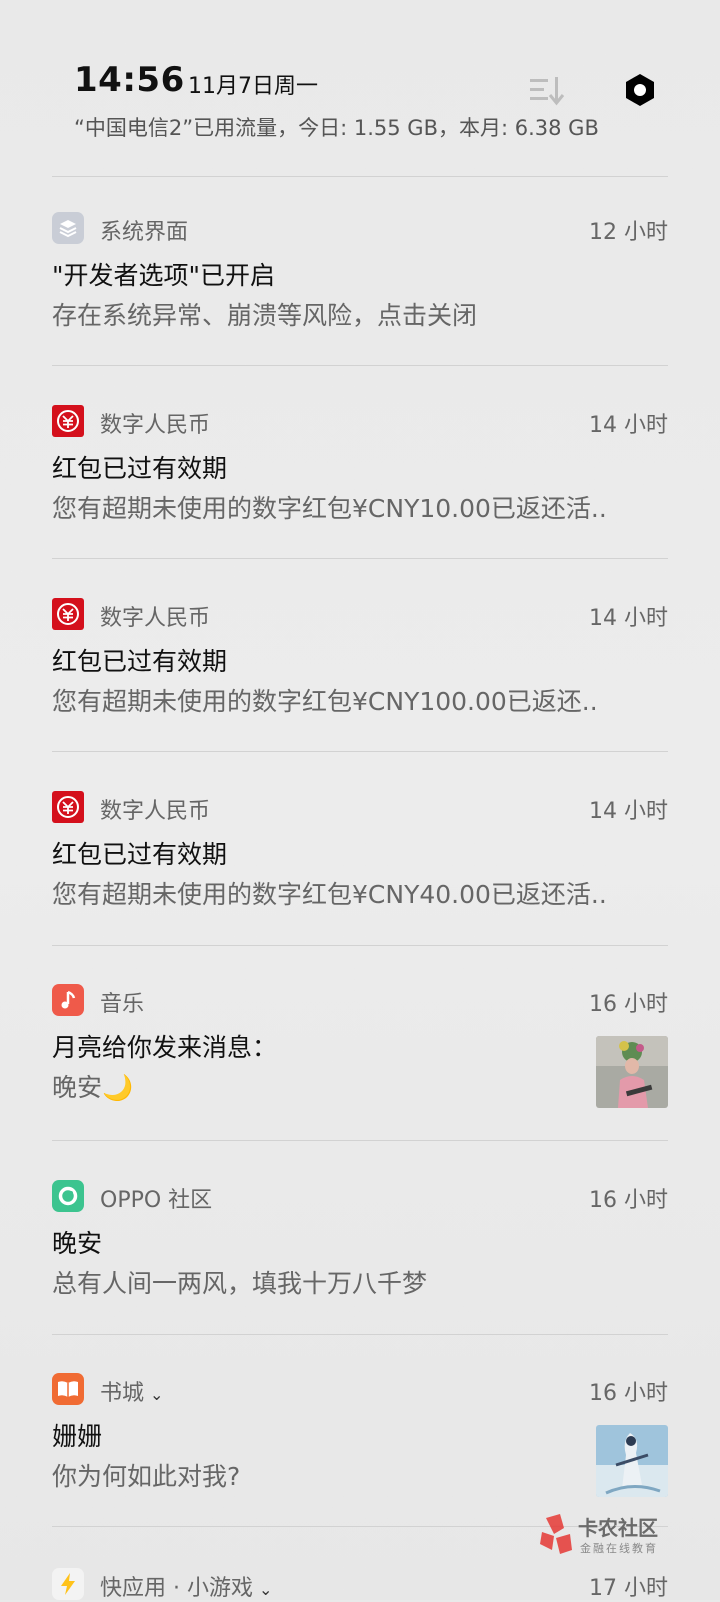 The image size is (720, 1602). What do you see at coordinates (548, 91) in the screenshot?
I see `notification-sort-icon` at bounding box center [548, 91].